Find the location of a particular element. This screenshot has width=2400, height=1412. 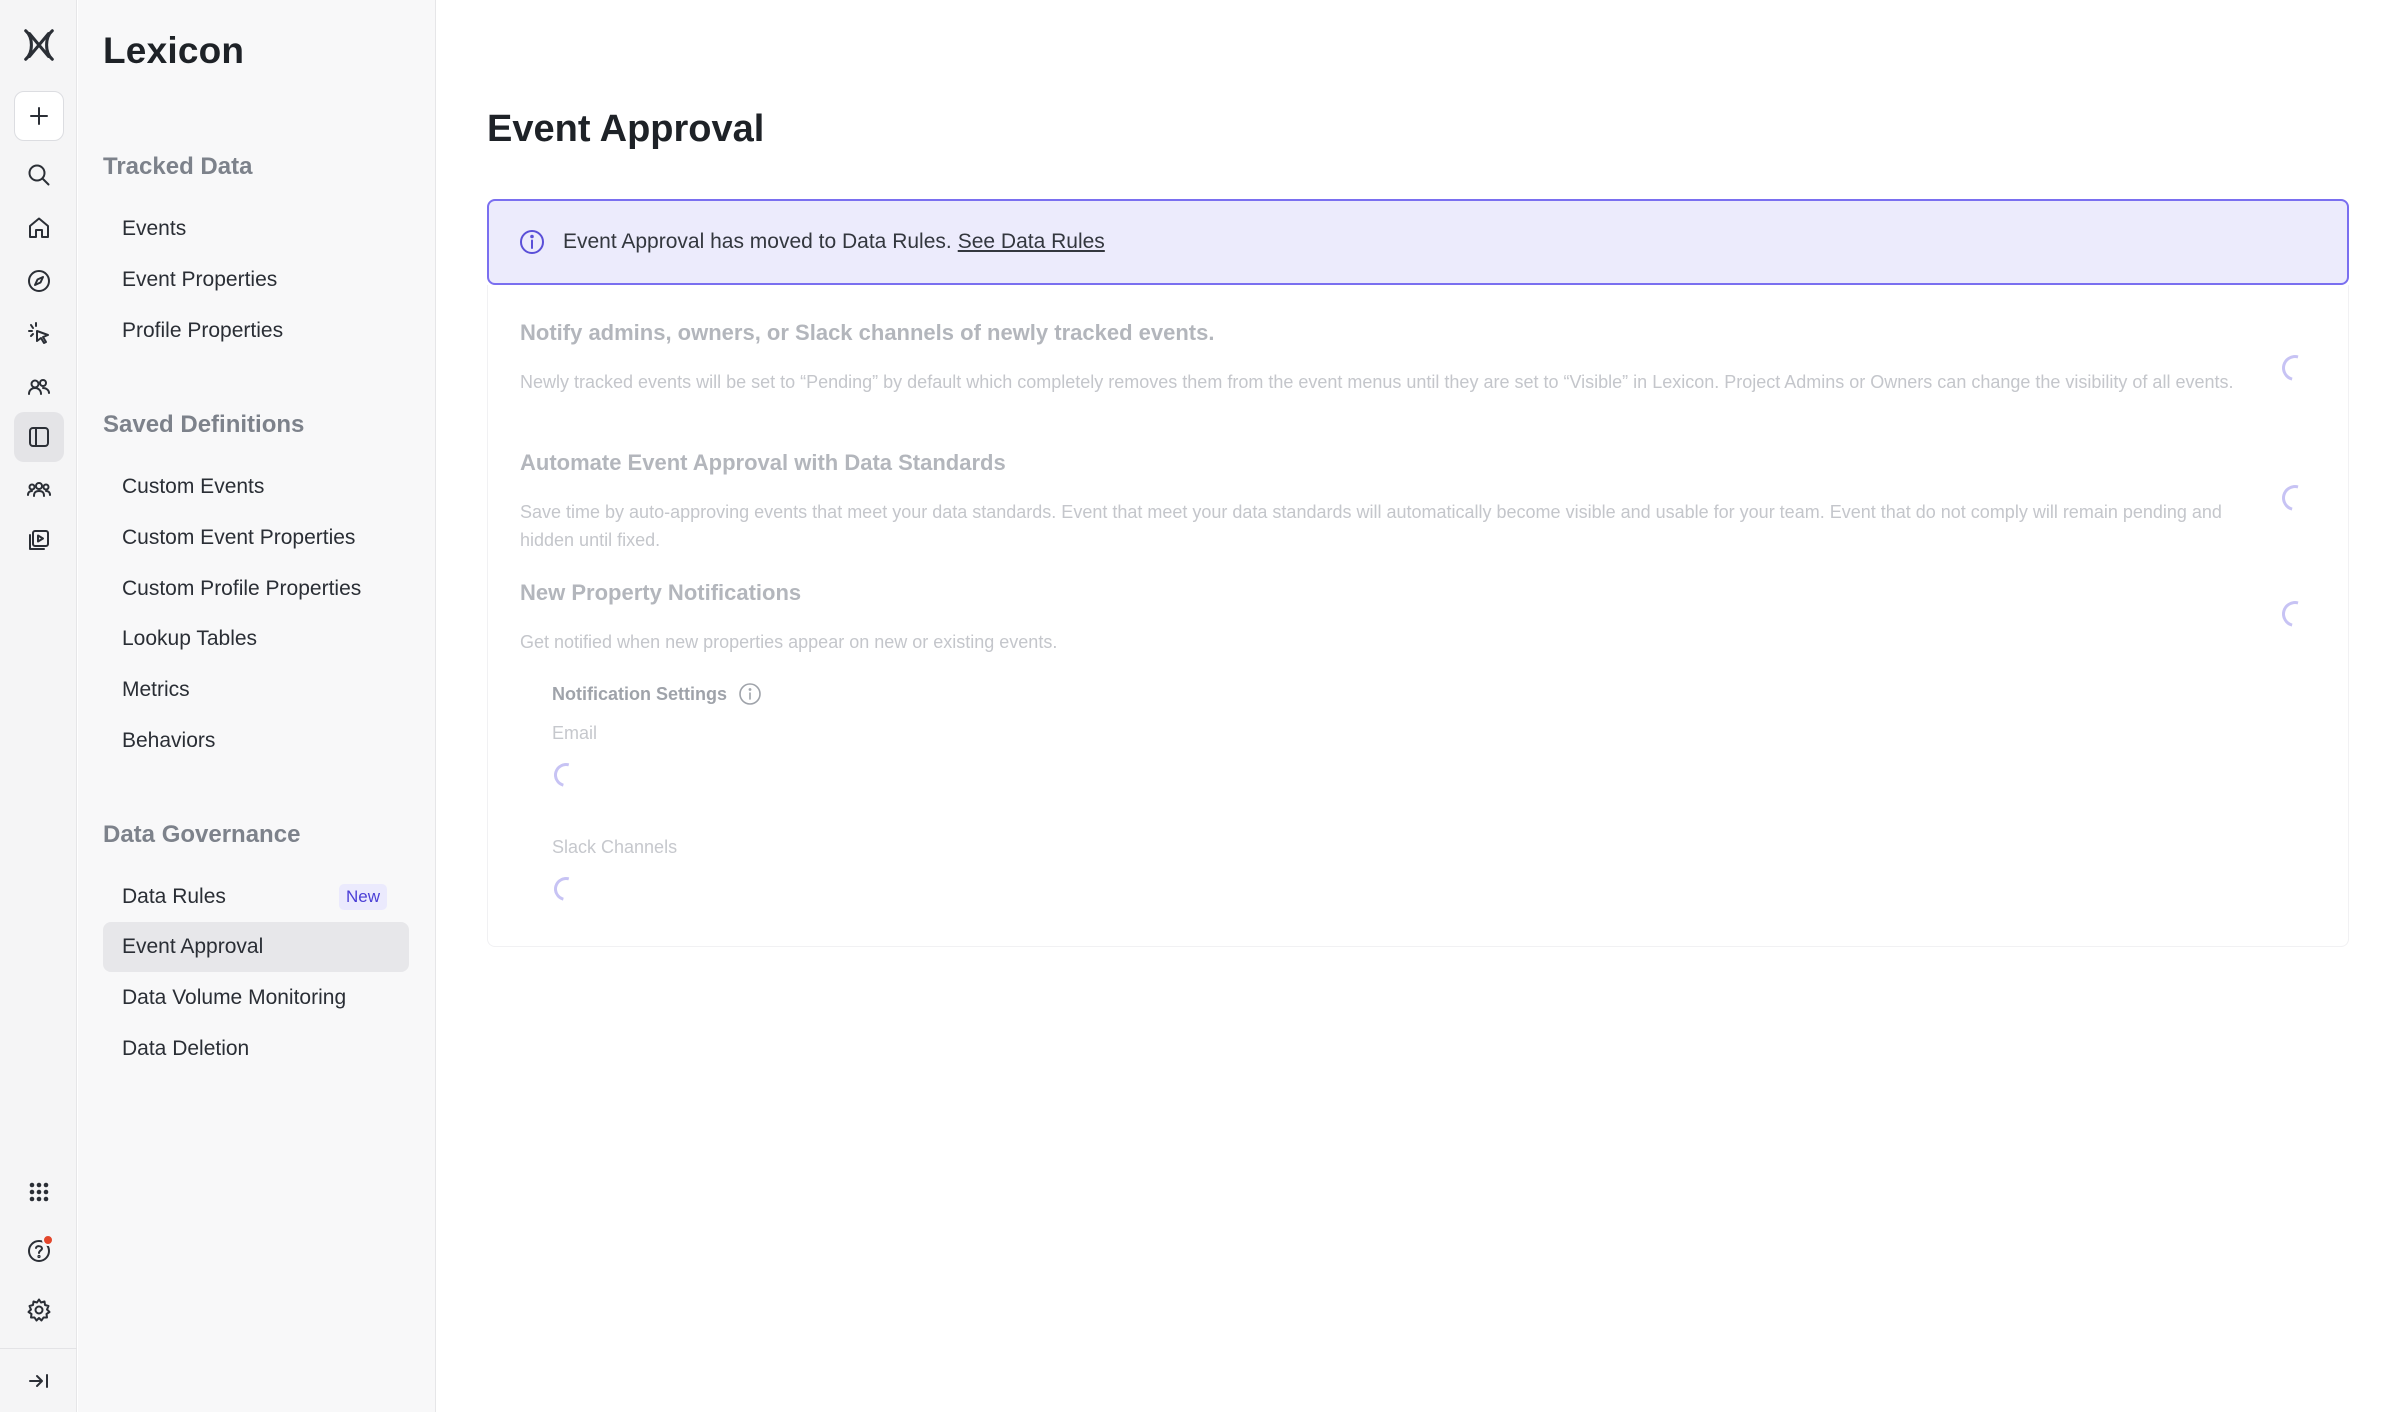

nav-item-event-approval: Event Approval is located at coordinates (256, 947).